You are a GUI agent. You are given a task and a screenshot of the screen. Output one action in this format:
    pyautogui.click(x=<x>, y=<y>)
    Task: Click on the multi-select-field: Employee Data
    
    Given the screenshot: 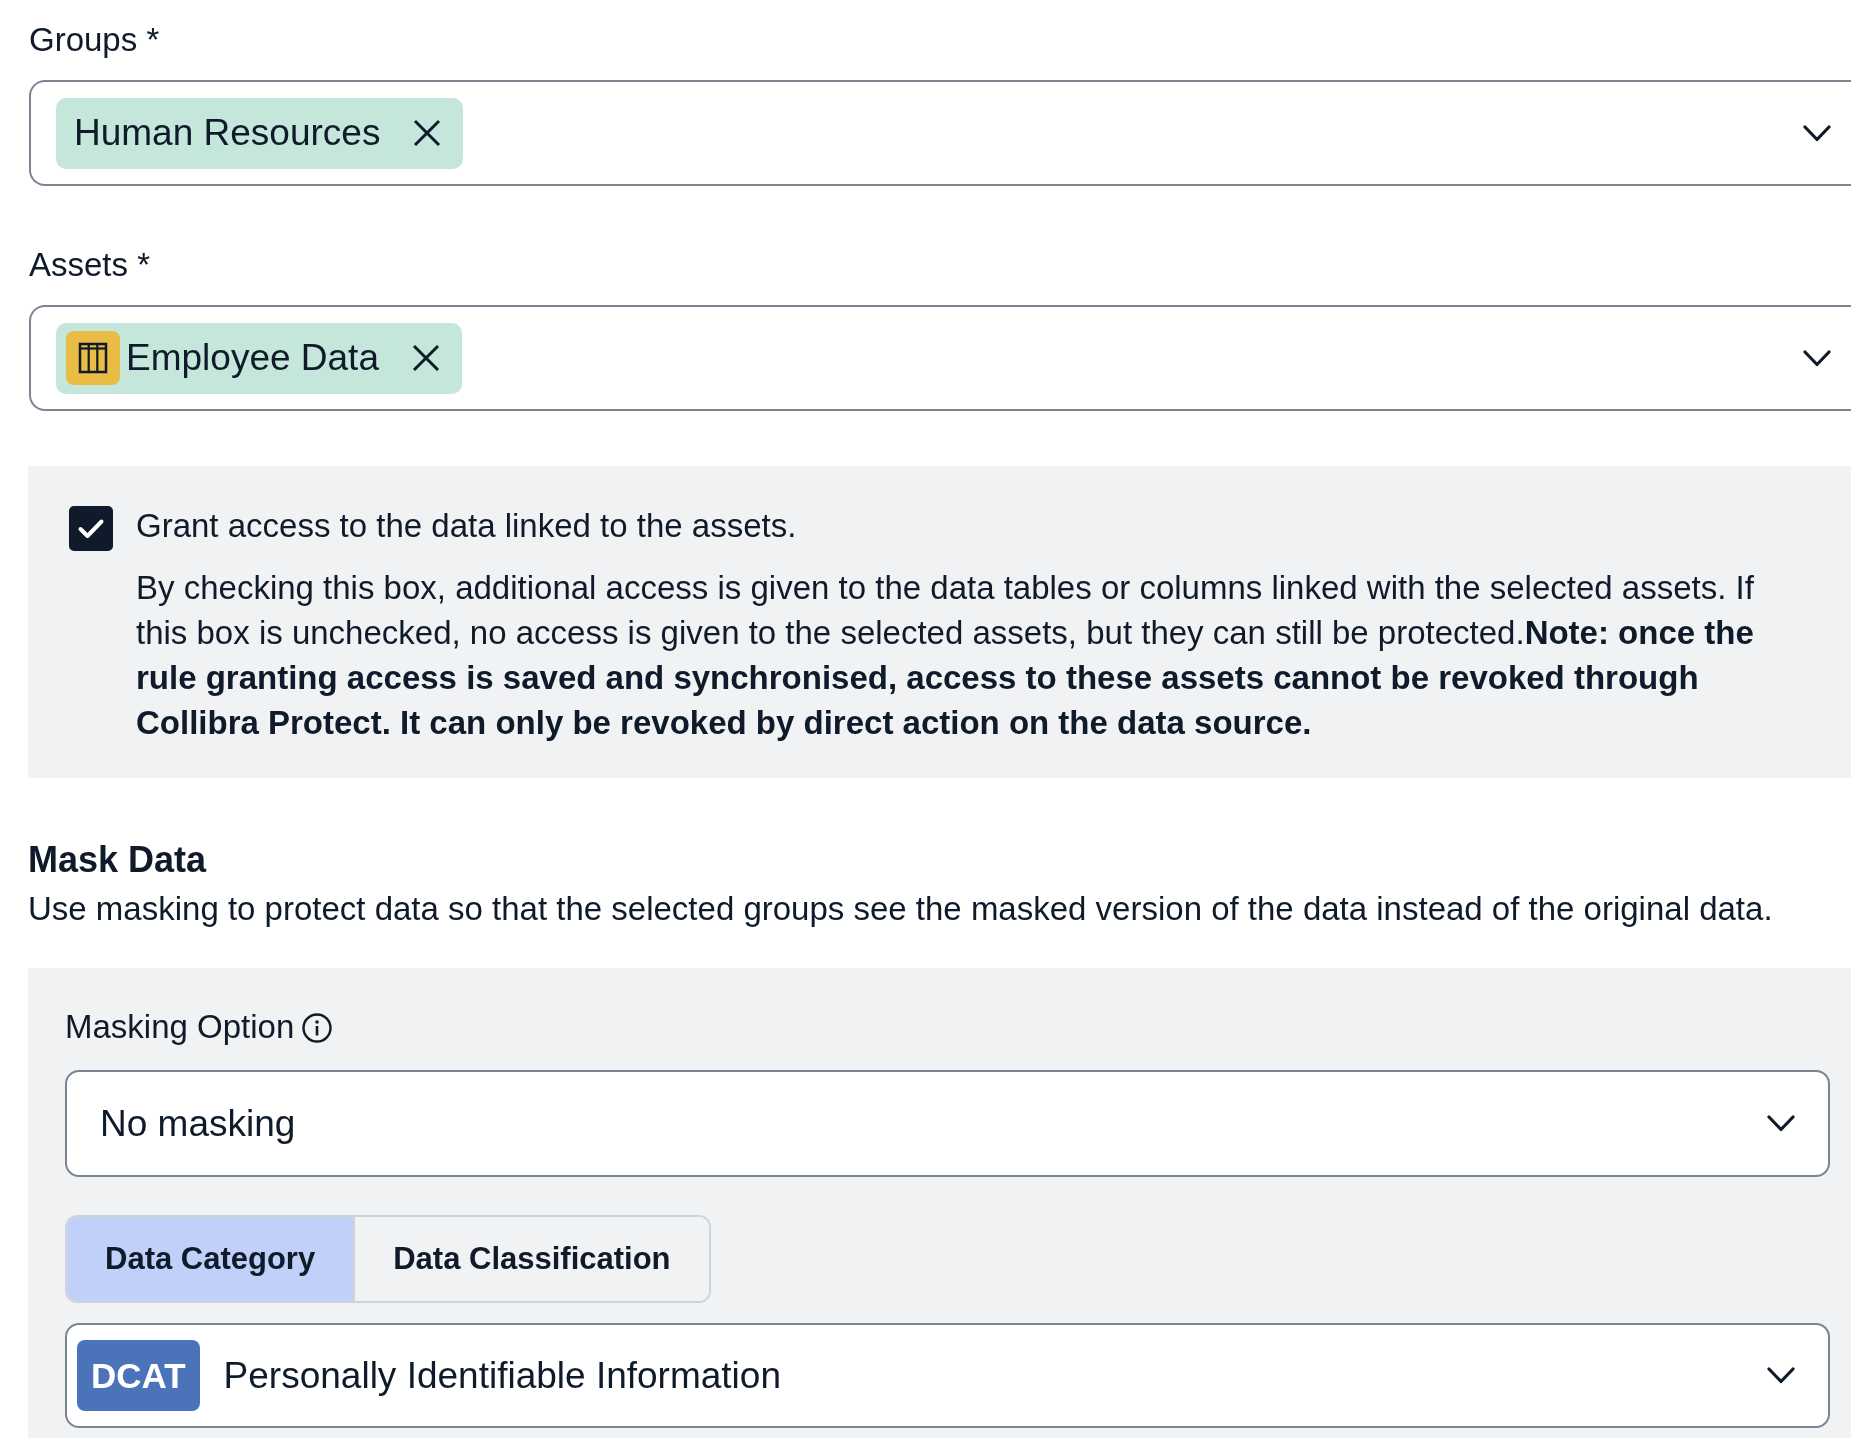 What is the action you would take?
    pyautogui.click(x=940, y=358)
    